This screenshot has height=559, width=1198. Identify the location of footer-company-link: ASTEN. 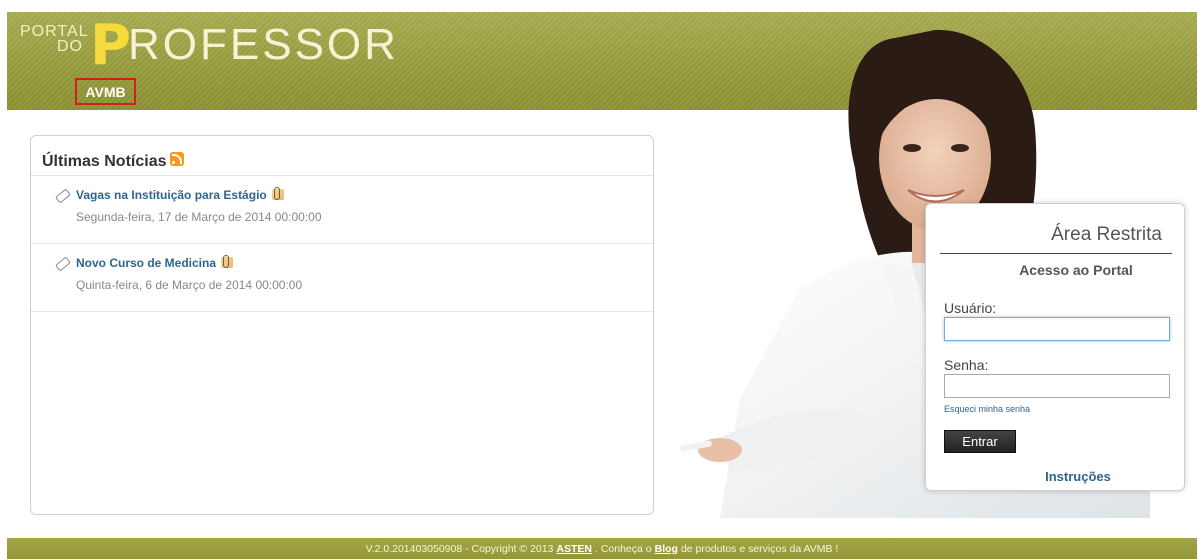
(574, 549).